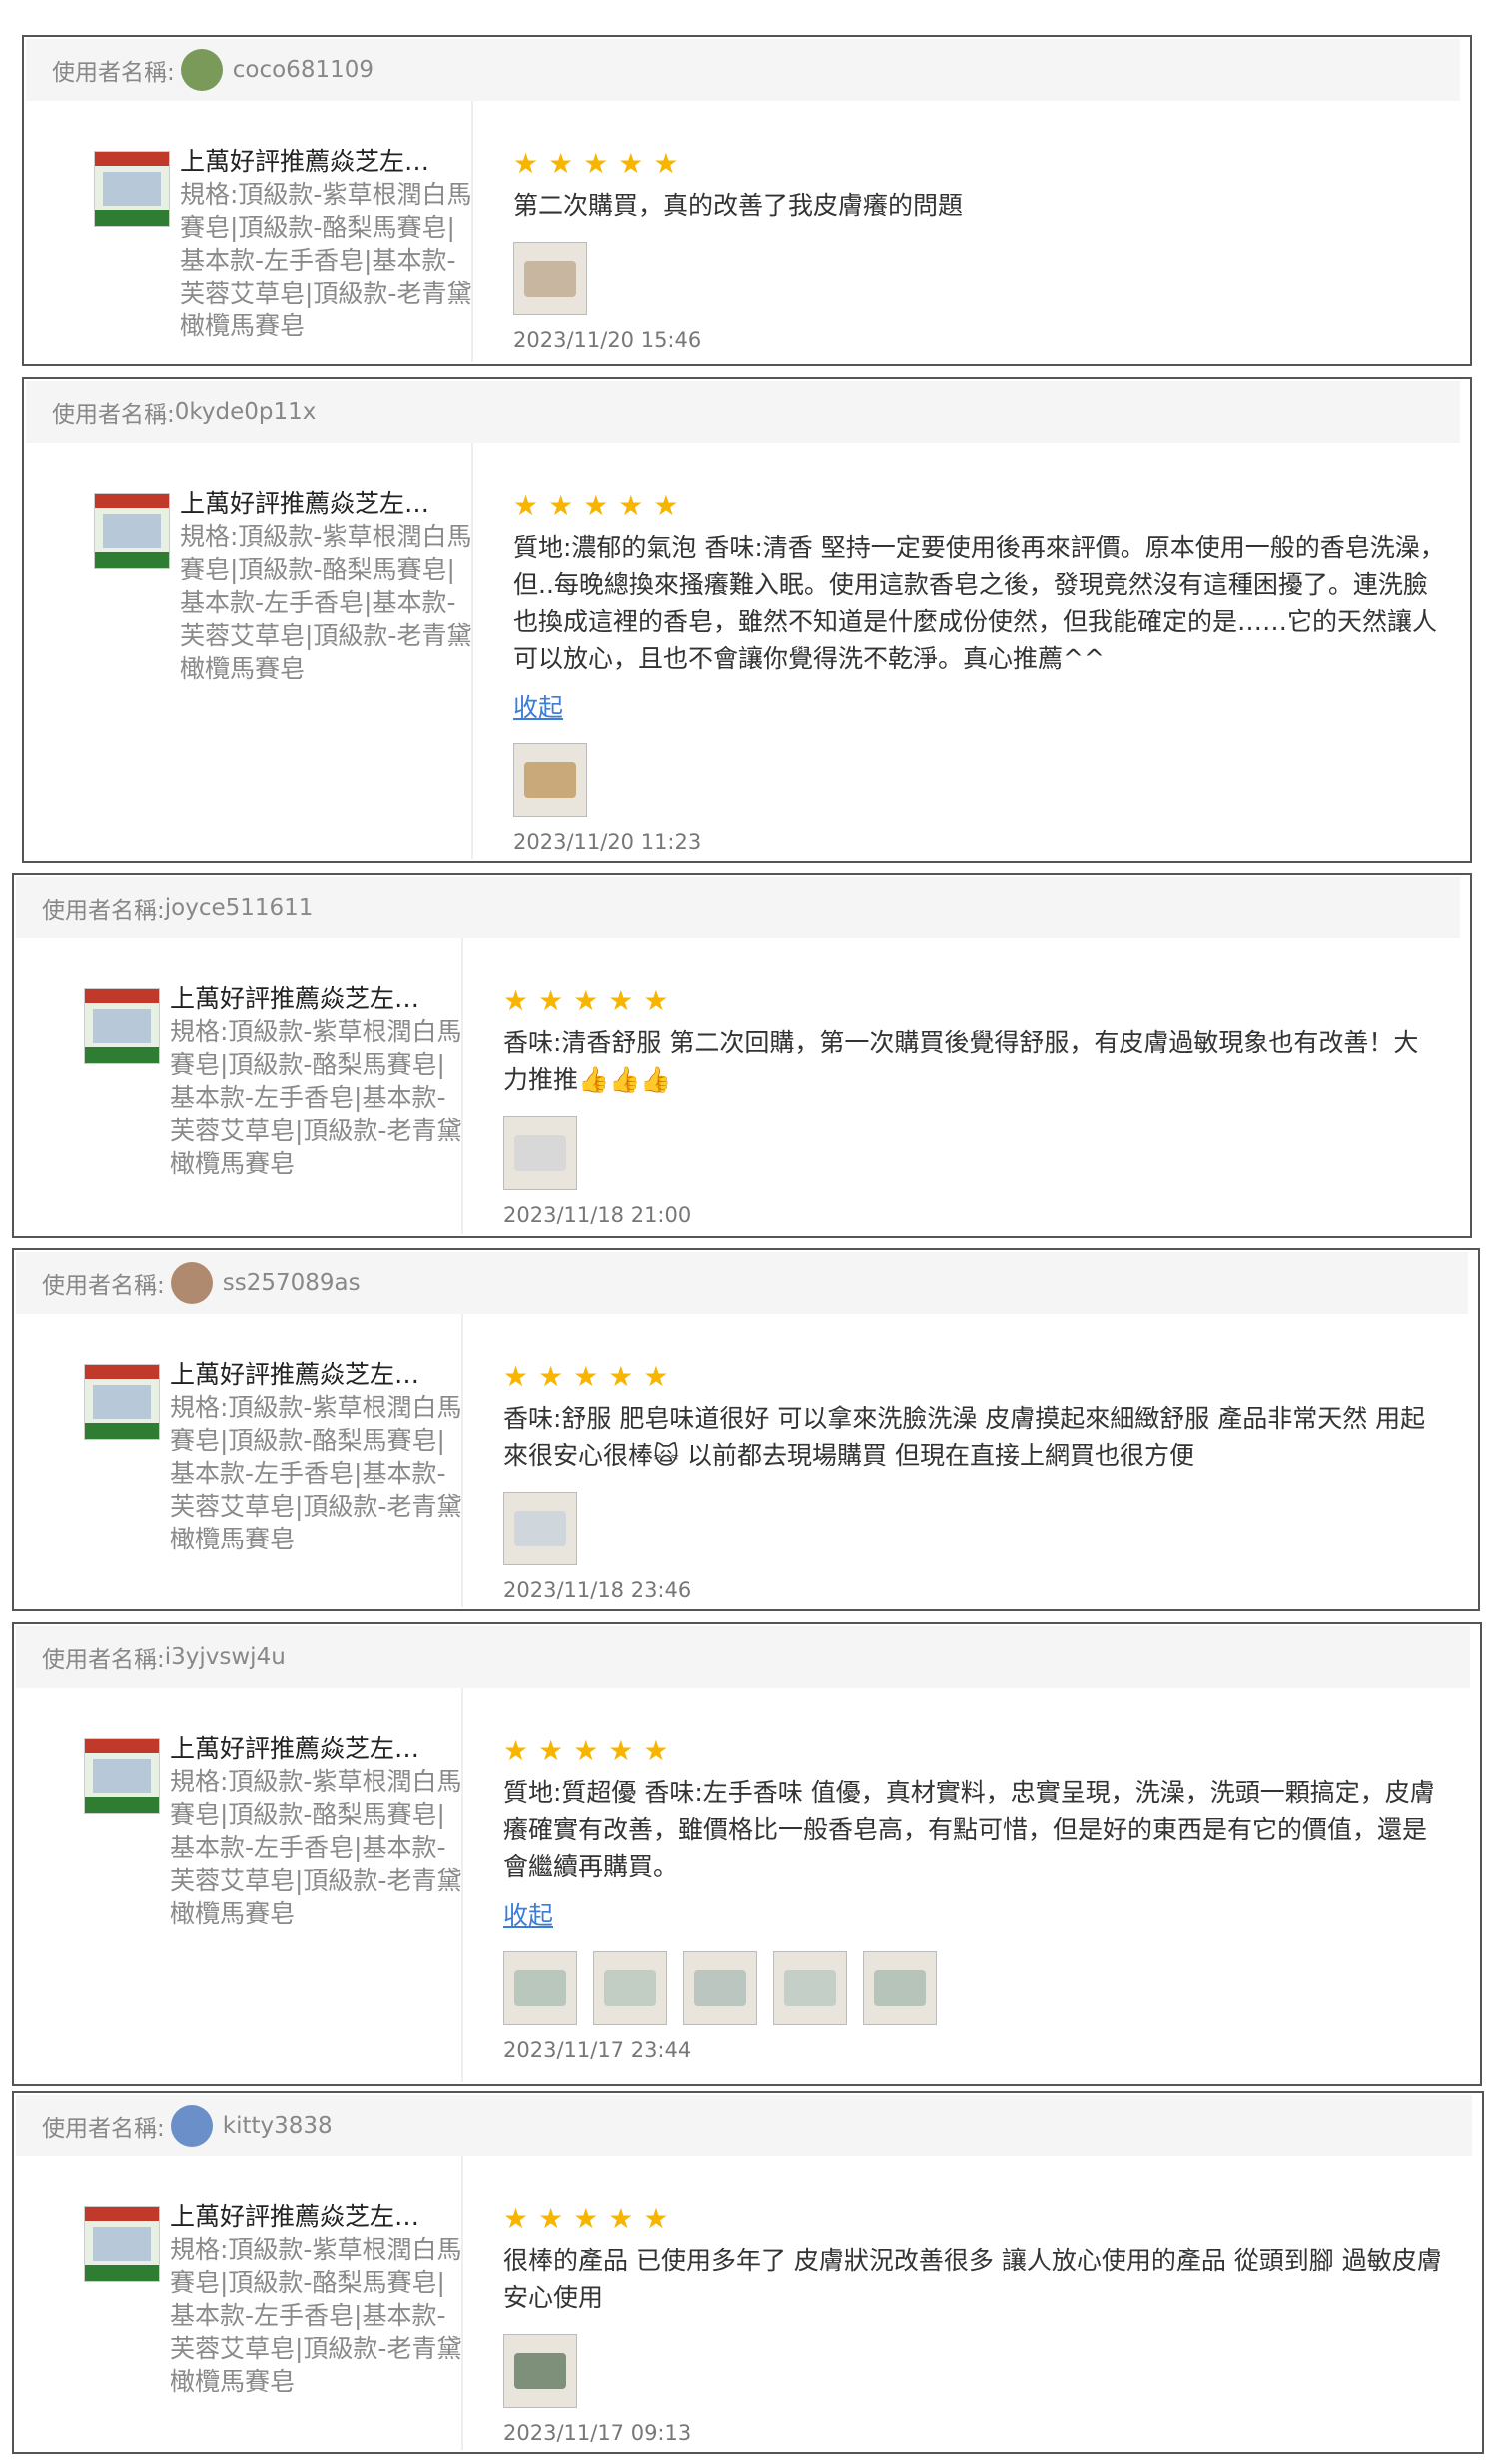 This screenshot has width=1498, height=2464. What do you see at coordinates (608, 340) in the screenshot?
I see `review-date: 2023/11/20 15:46` at bounding box center [608, 340].